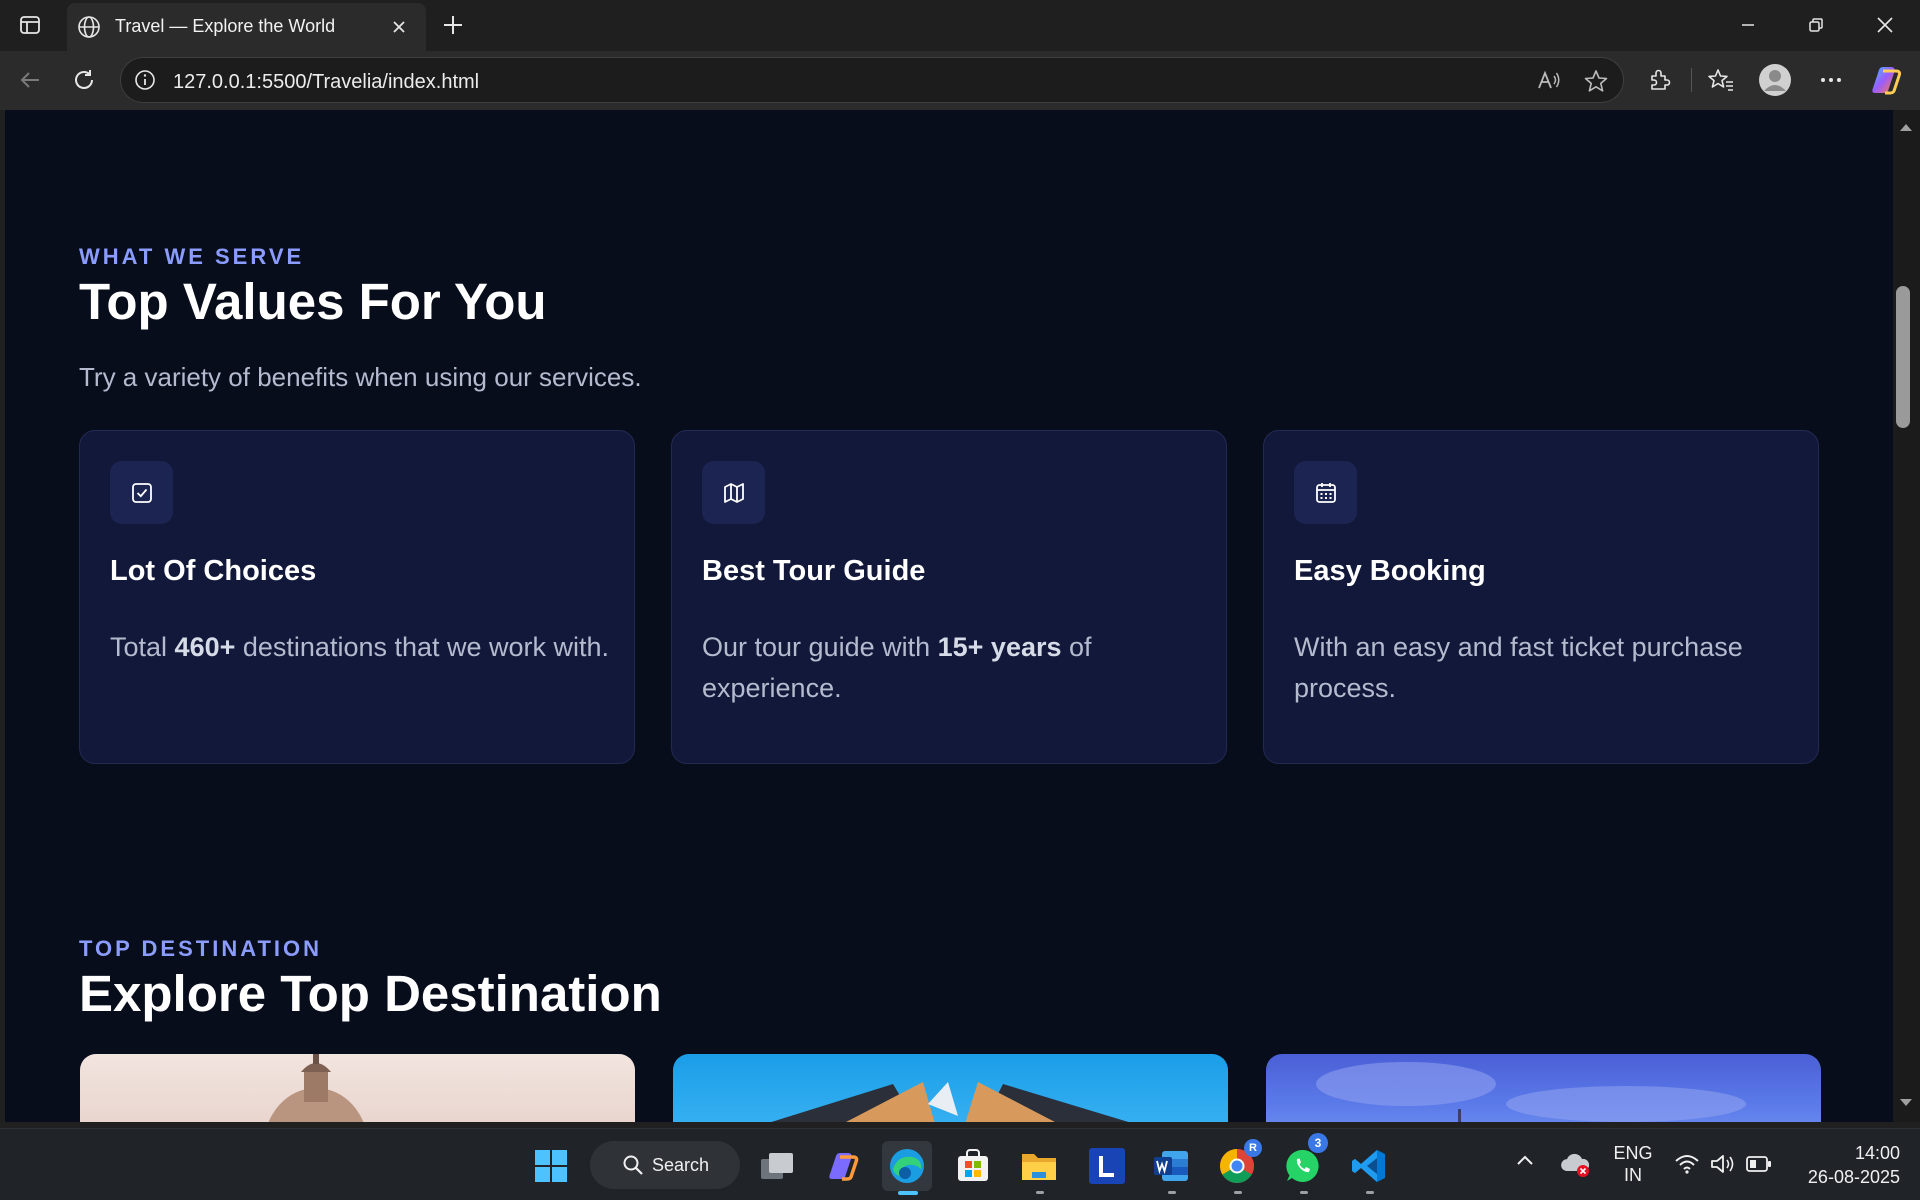 The width and height of the screenshot is (1920, 1200). I want to click on windows-taskbar: Search R 3 ENG IN 14:00 26-08-2025, so click(960, 1164).